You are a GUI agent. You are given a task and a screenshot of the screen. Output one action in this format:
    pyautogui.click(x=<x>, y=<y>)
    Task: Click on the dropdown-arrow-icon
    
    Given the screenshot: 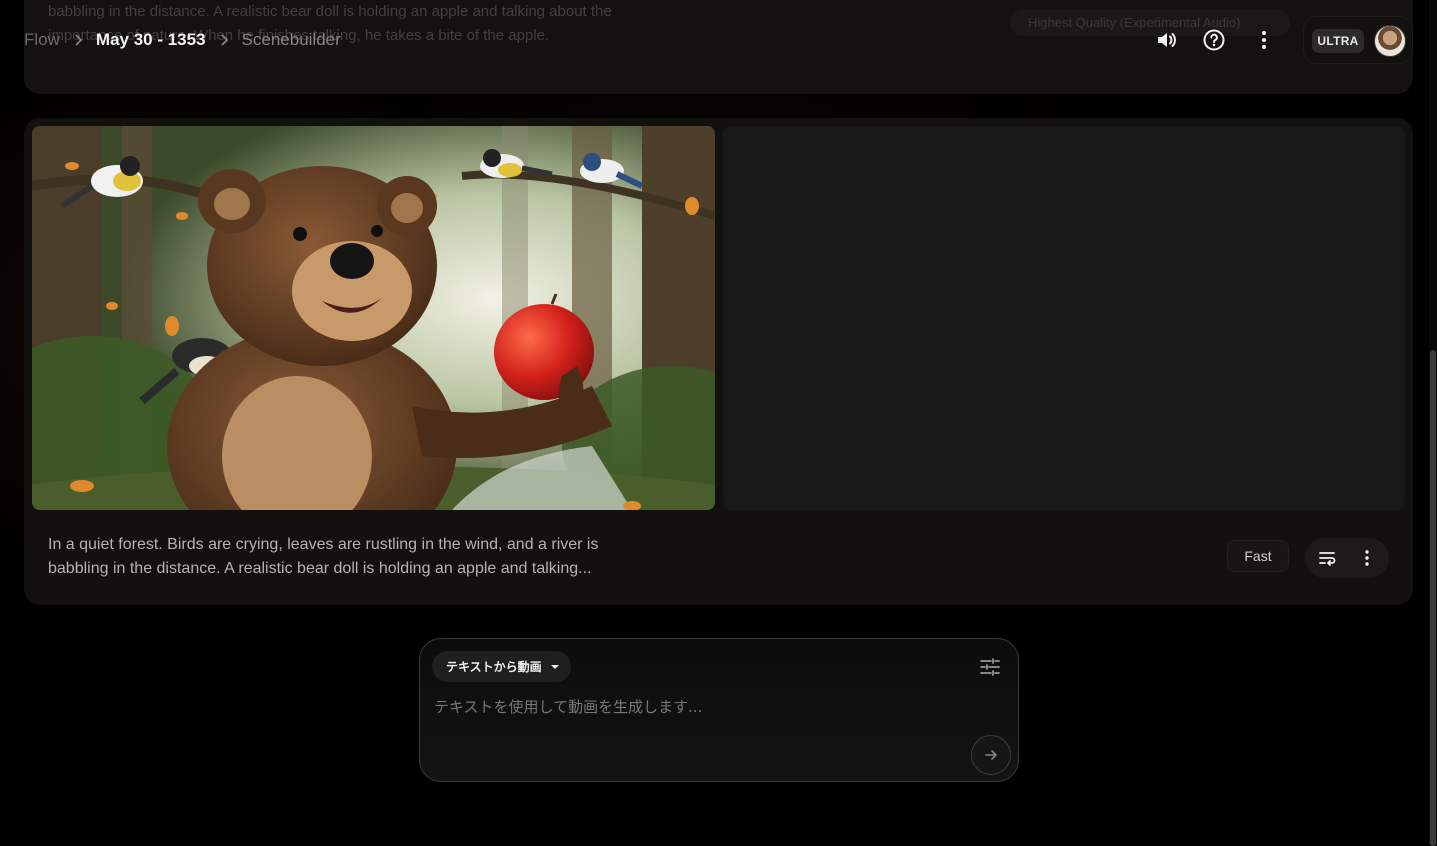 What is the action you would take?
    pyautogui.click(x=554, y=666)
    